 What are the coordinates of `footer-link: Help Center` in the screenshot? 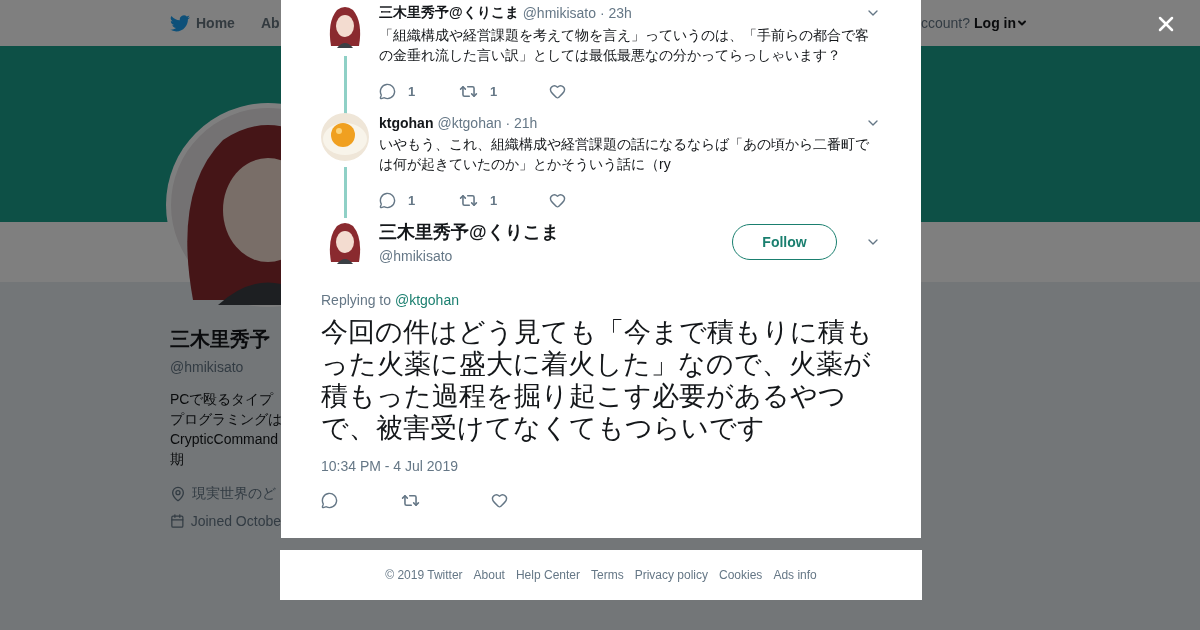 It's located at (547, 575).